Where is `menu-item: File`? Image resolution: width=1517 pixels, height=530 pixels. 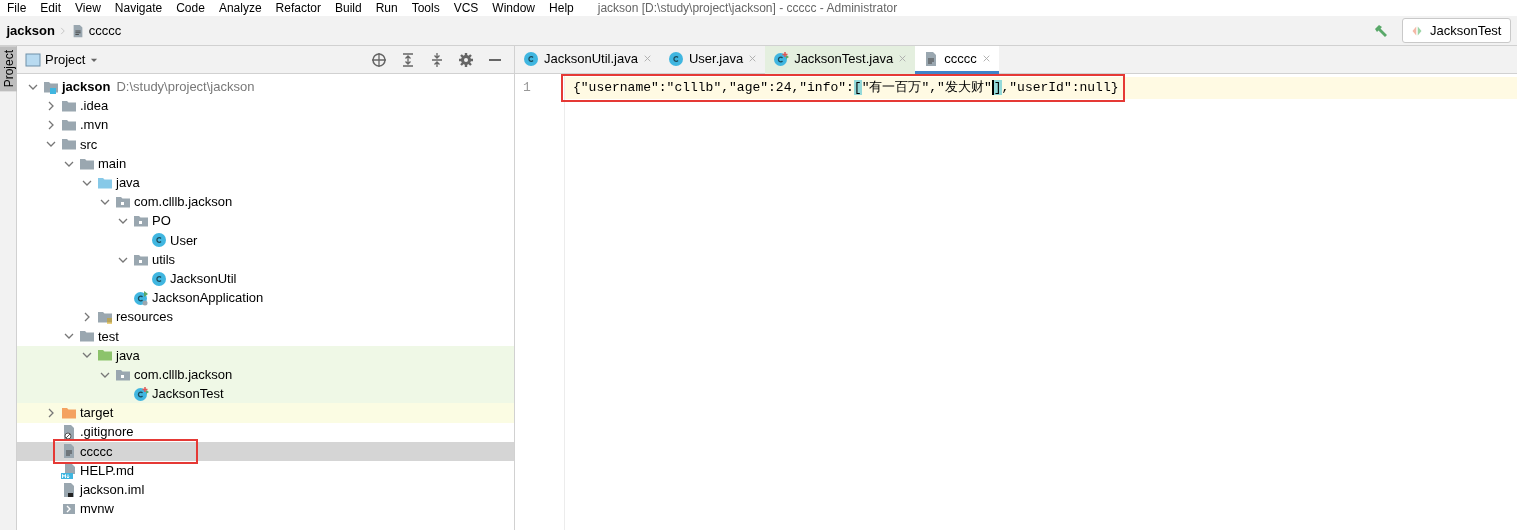
menu-item: File is located at coordinates (17, 8).